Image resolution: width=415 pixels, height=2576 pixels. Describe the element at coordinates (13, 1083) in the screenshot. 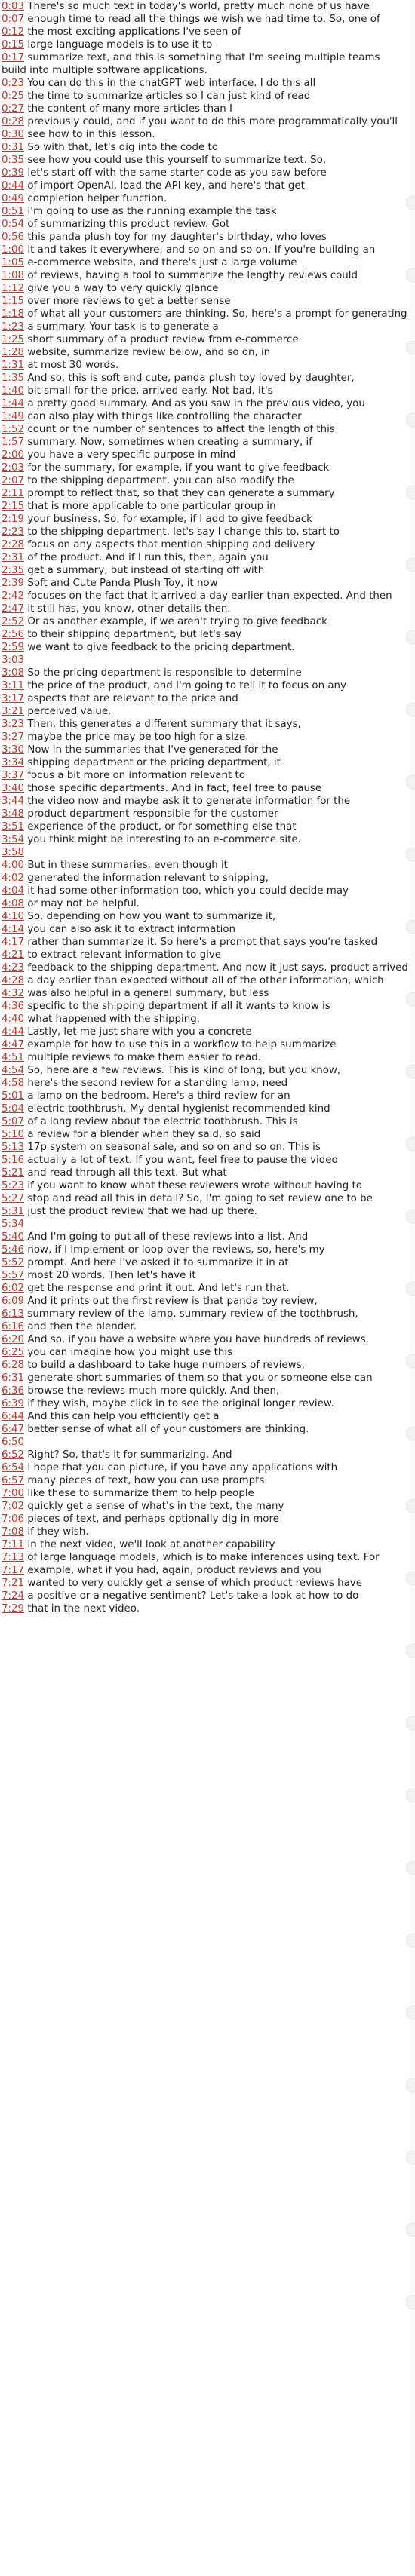

I see `timestamp-link: 4:58` at that location.